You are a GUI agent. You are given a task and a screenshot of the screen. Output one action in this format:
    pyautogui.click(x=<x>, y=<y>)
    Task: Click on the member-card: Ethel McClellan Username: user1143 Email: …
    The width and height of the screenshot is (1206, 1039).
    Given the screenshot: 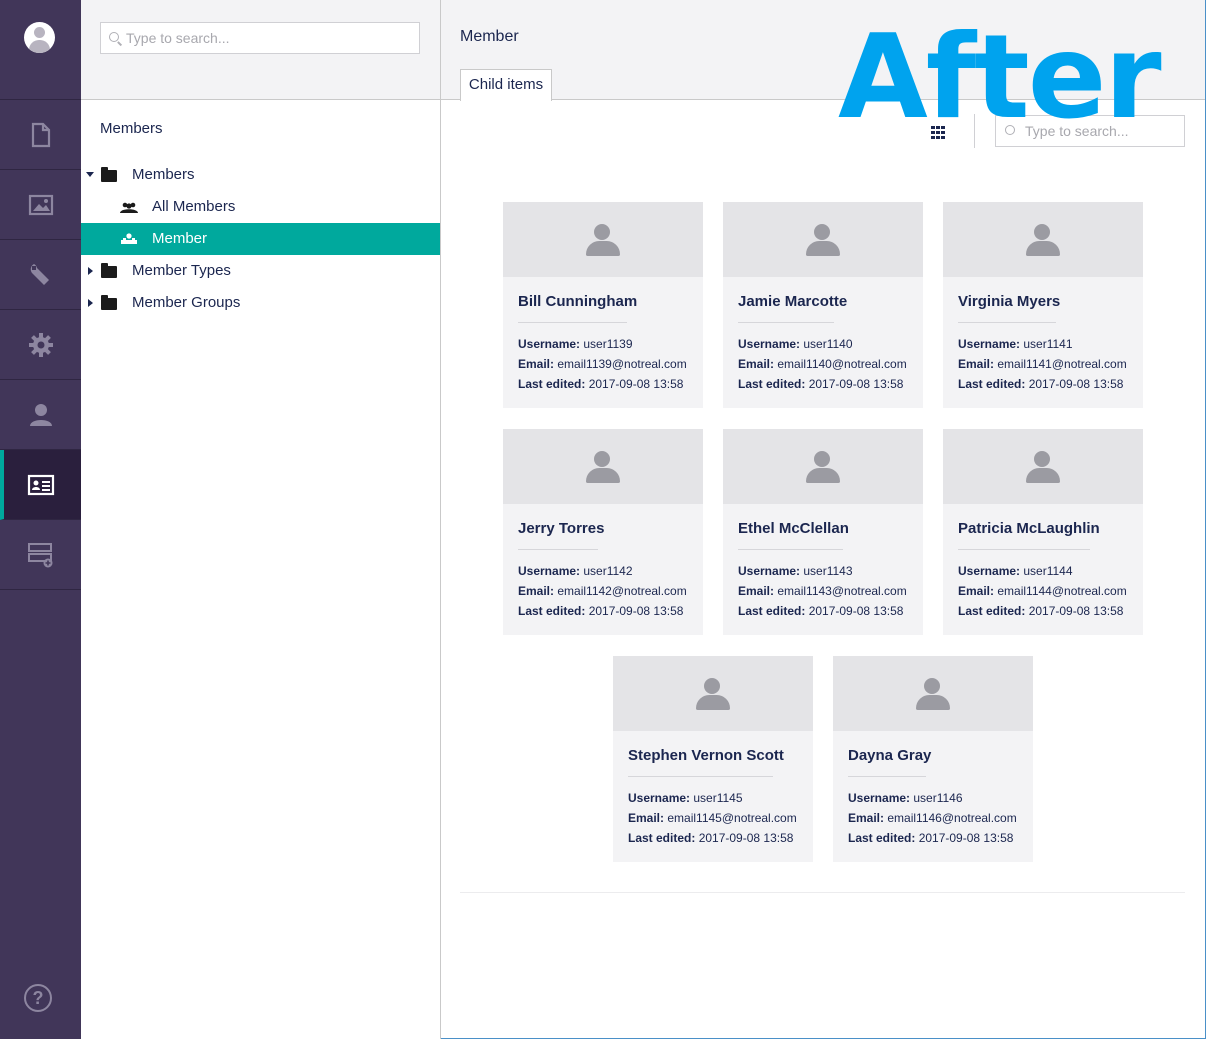 What is the action you would take?
    pyautogui.click(x=823, y=532)
    